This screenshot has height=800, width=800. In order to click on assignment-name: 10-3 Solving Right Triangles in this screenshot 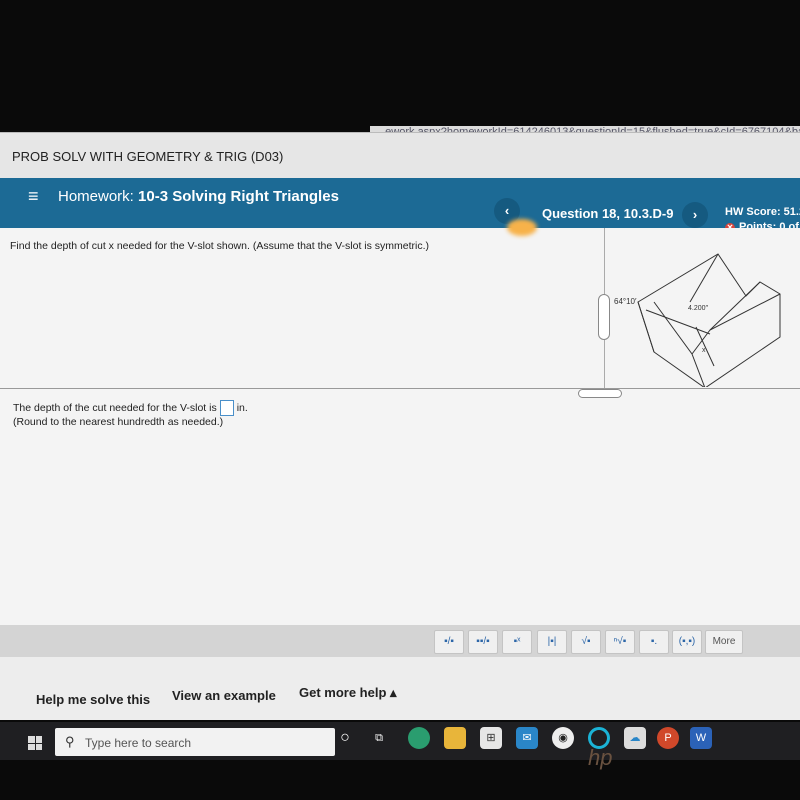, I will do `click(238, 196)`.